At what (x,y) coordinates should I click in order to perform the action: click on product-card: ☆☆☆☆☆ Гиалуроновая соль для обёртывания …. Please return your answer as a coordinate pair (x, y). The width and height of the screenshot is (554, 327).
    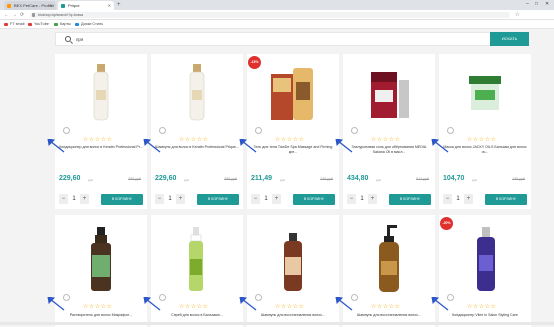
    Looking at the image, I should click on (389, 131).